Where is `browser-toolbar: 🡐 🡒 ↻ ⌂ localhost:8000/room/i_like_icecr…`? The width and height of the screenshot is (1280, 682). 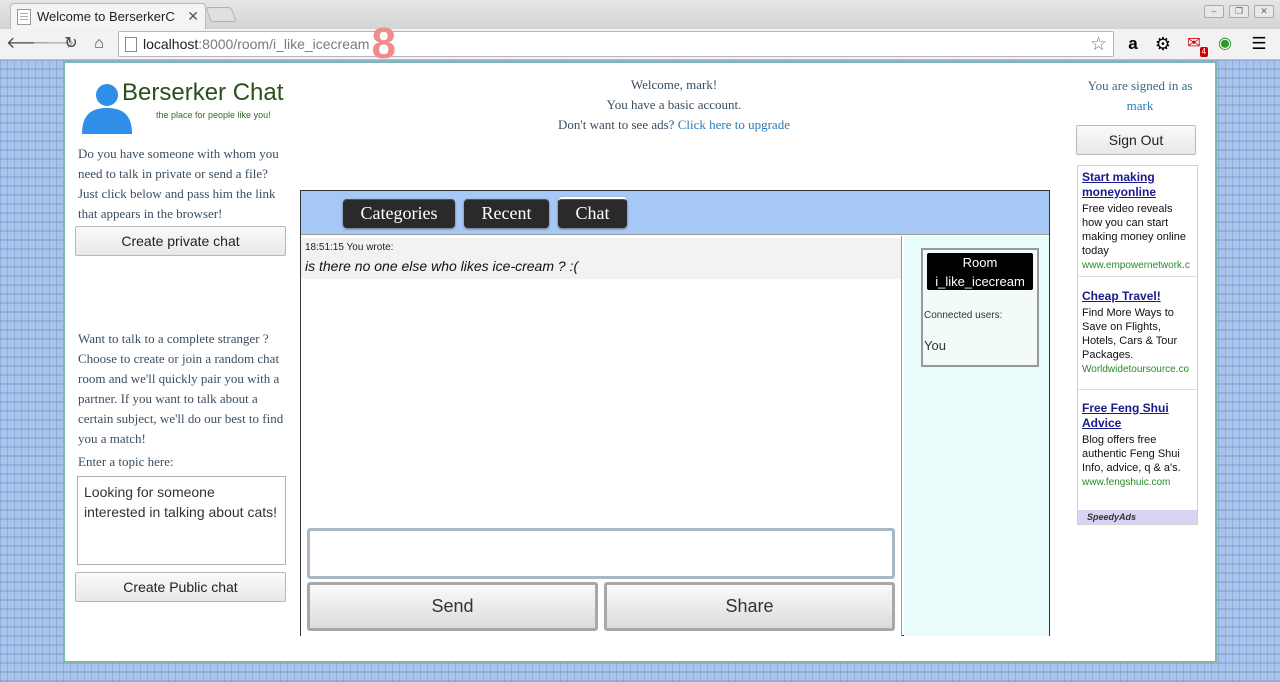 browser-toolbar: 🡐 🡒 ↻ ⌂ localhost:8000/room/i_like_icecr… is located at coordinates (640, 43).